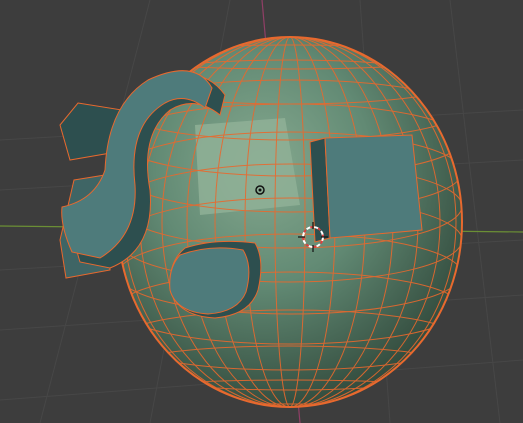 The image size is (523, 423). Describe the element at coordinates (215, 279) in the screenshot. I see `blob-extrusion` at that location.